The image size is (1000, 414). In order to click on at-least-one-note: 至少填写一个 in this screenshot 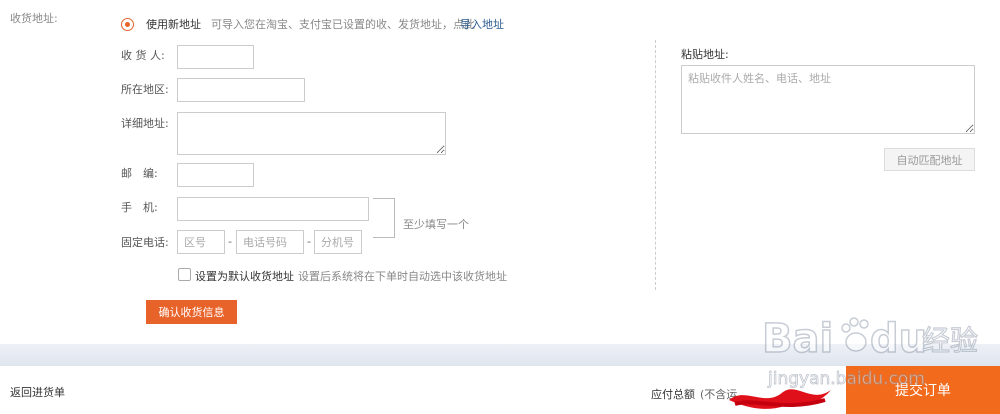, I will do `click(436, 224)`.